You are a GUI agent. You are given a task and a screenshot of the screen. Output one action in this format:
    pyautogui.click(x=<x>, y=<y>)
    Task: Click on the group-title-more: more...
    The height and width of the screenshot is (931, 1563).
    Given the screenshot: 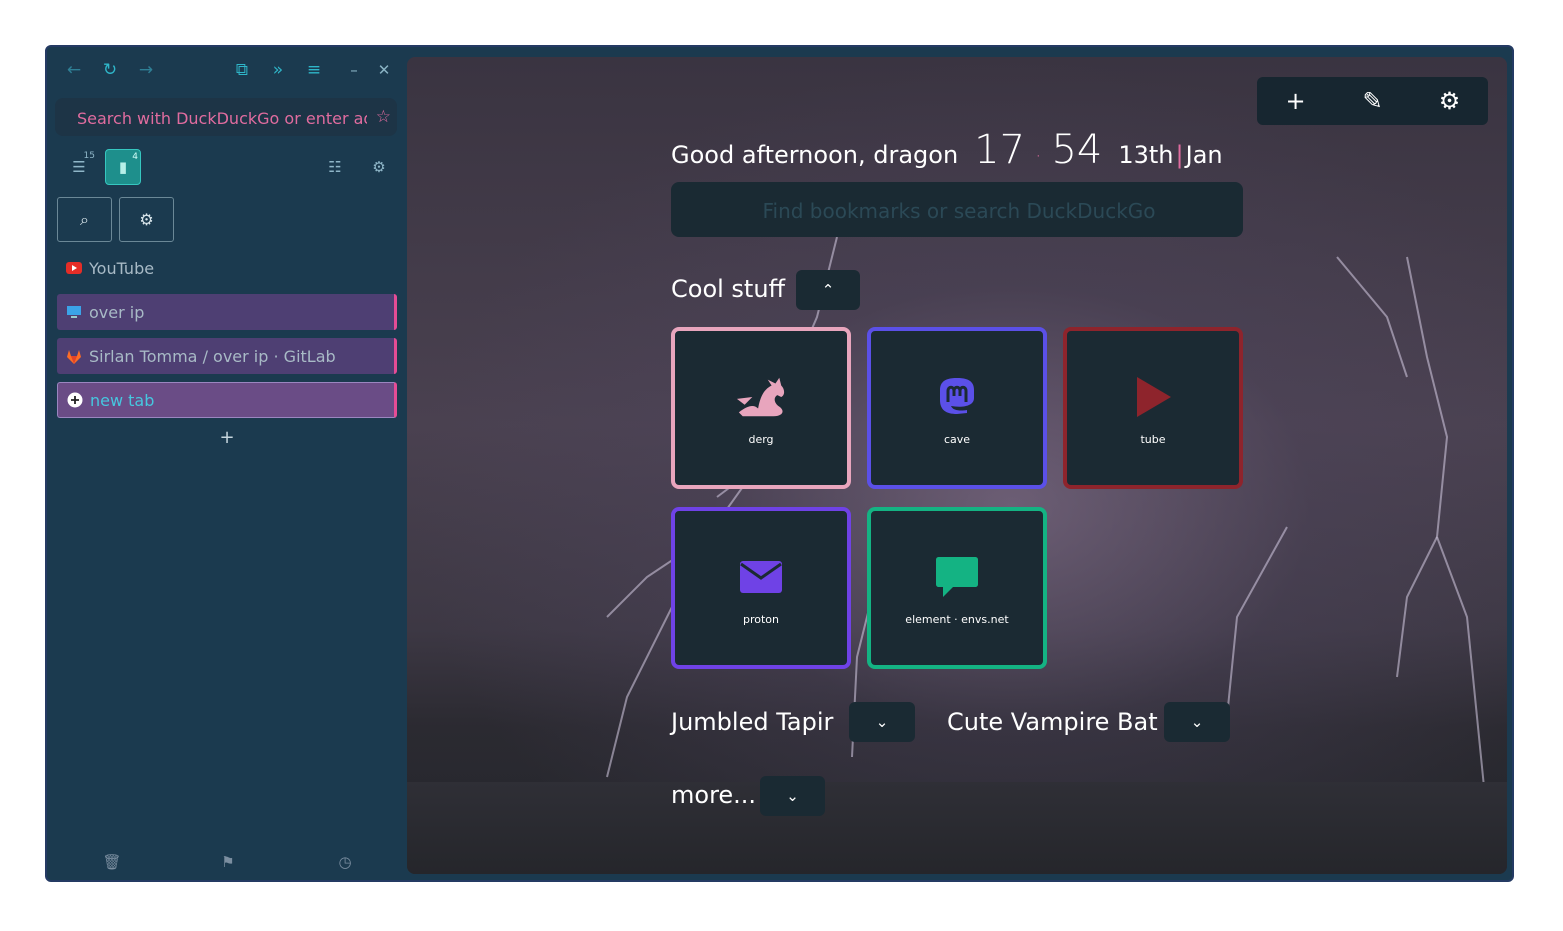 What is the action you would take?
    pyautogui.click(x=714, y=795)
    